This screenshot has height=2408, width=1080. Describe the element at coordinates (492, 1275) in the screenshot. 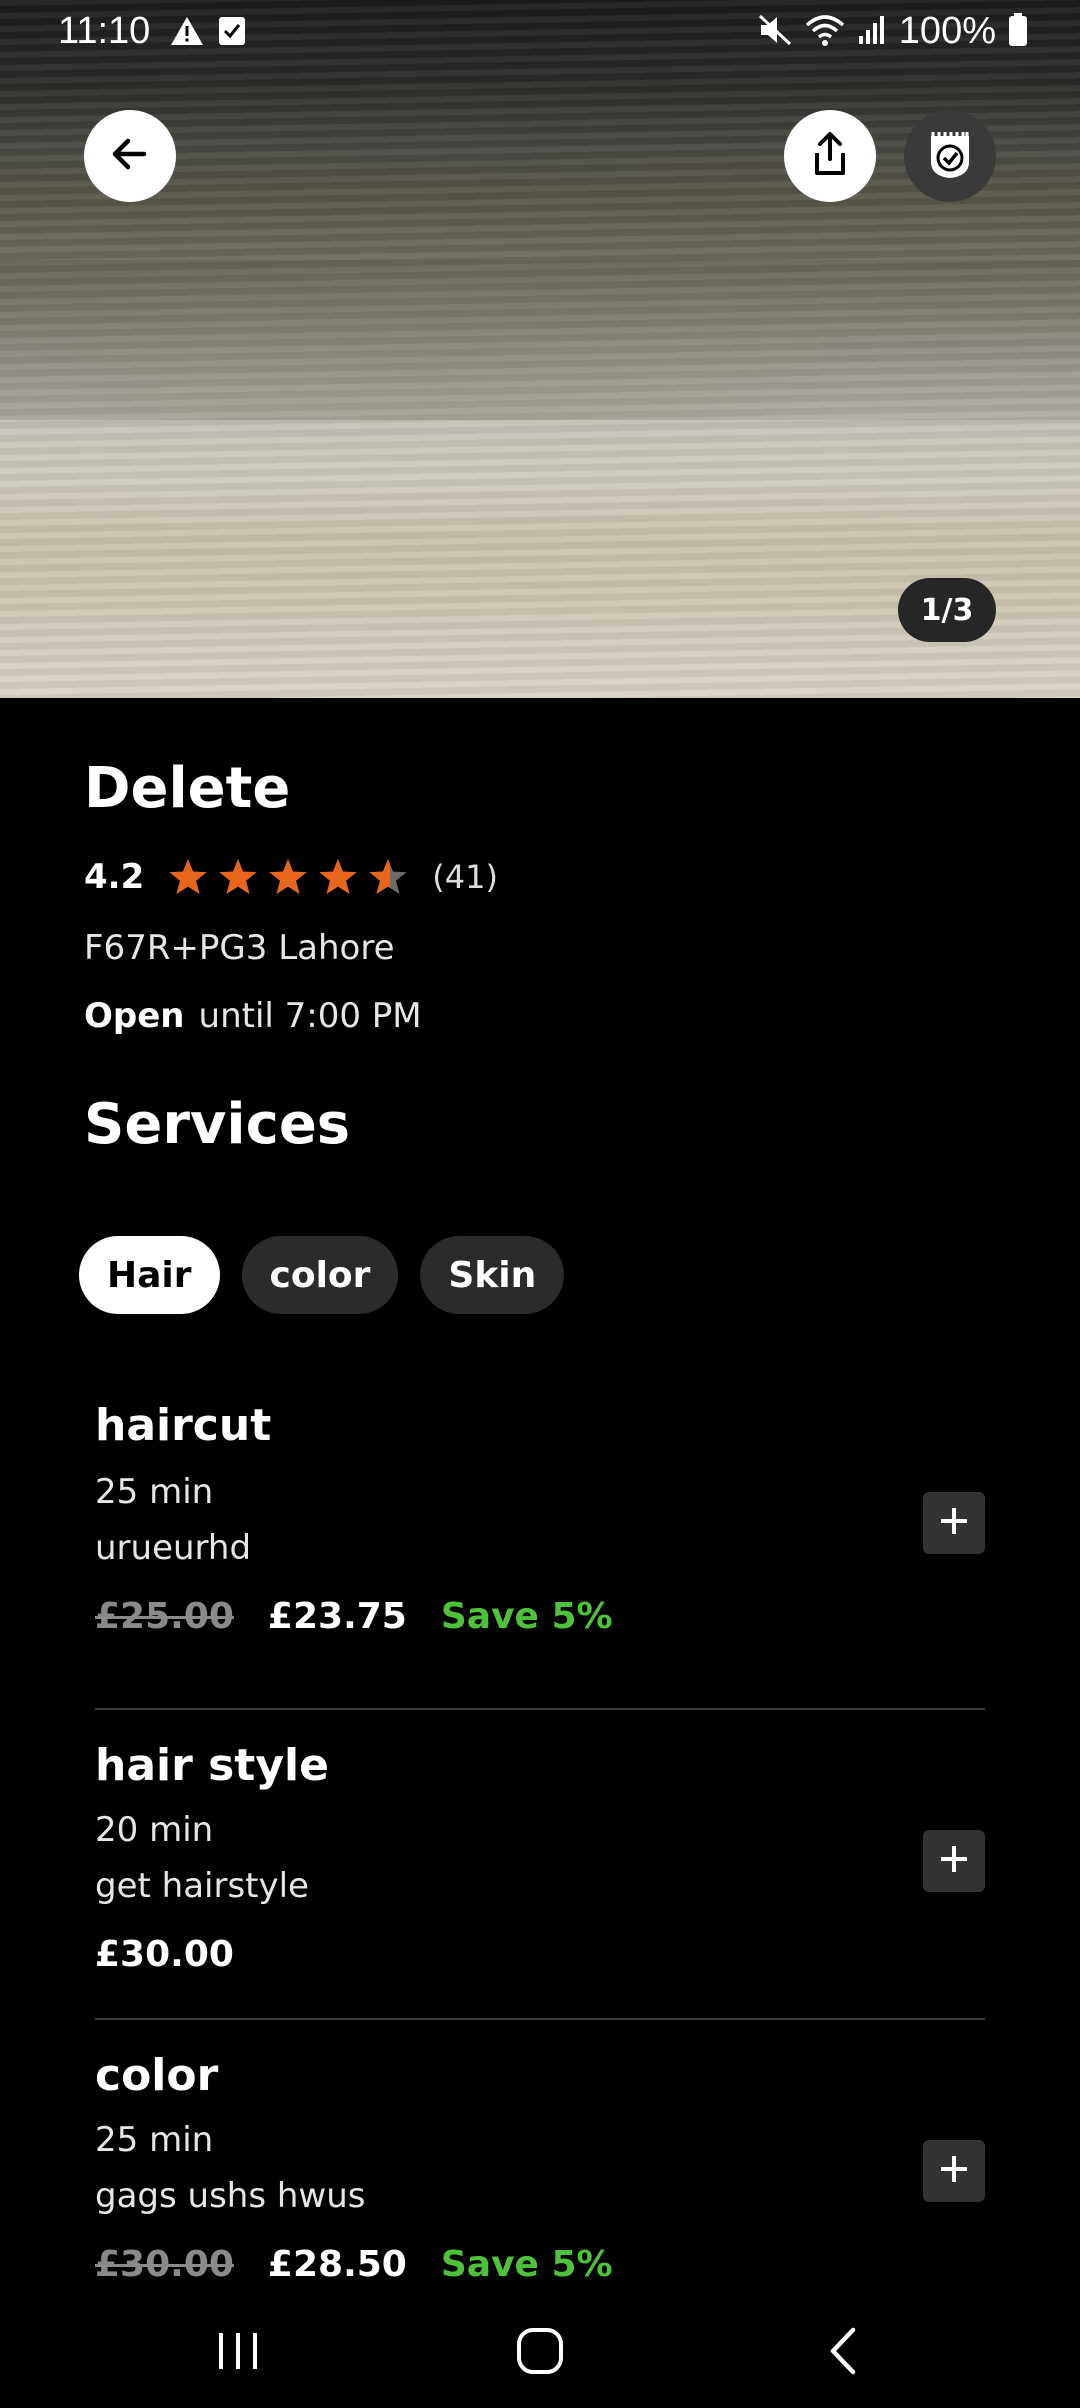

I see `tab-skin: Skin` at that location.